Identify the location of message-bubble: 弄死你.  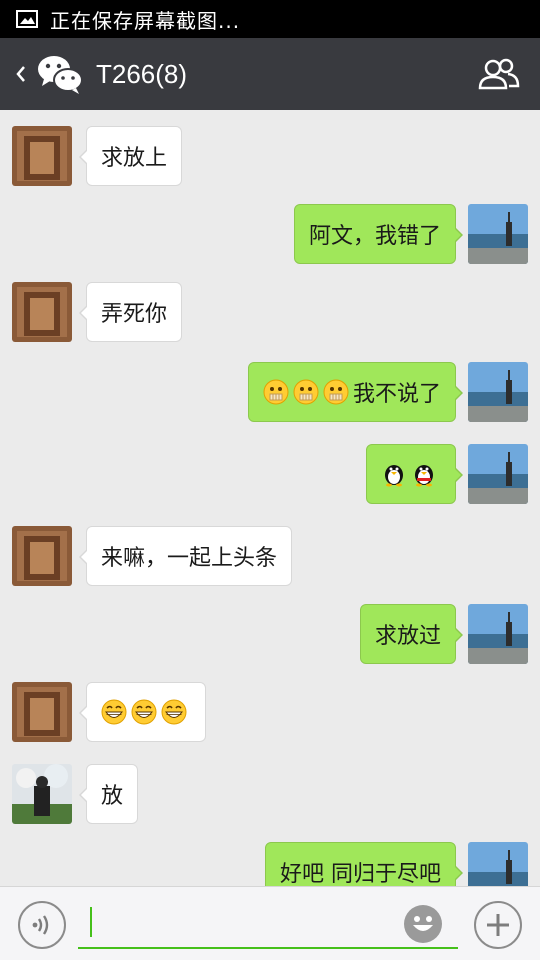
(130, 312).